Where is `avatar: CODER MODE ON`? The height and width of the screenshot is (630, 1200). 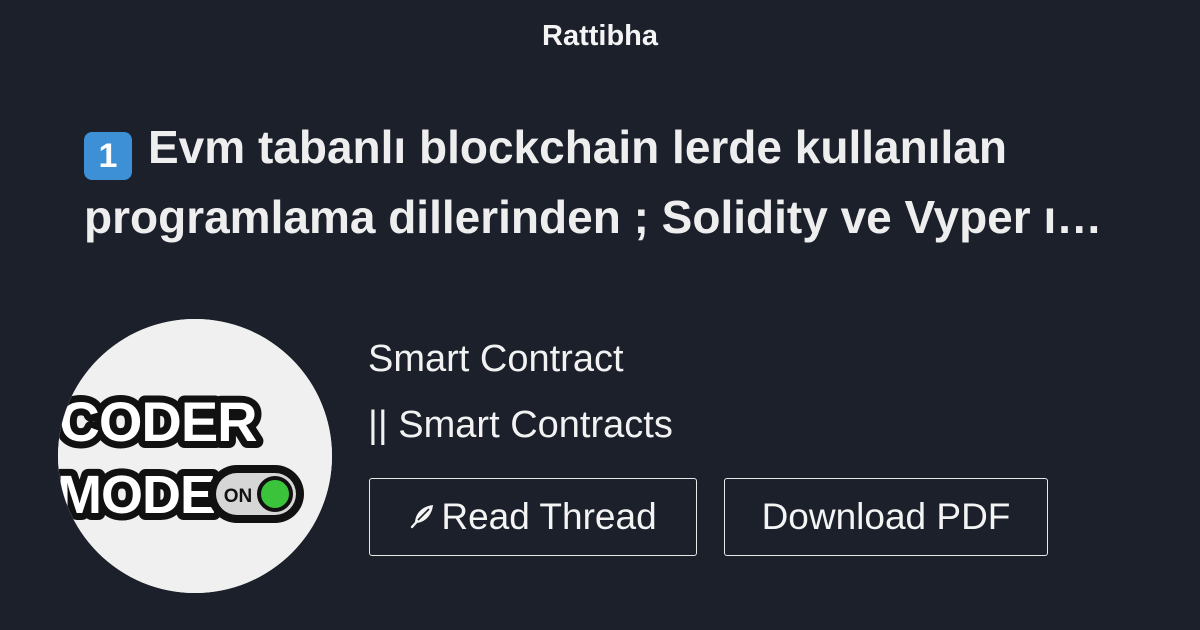
avatar: CODER MODE ON is located at coordinates (195, 456).